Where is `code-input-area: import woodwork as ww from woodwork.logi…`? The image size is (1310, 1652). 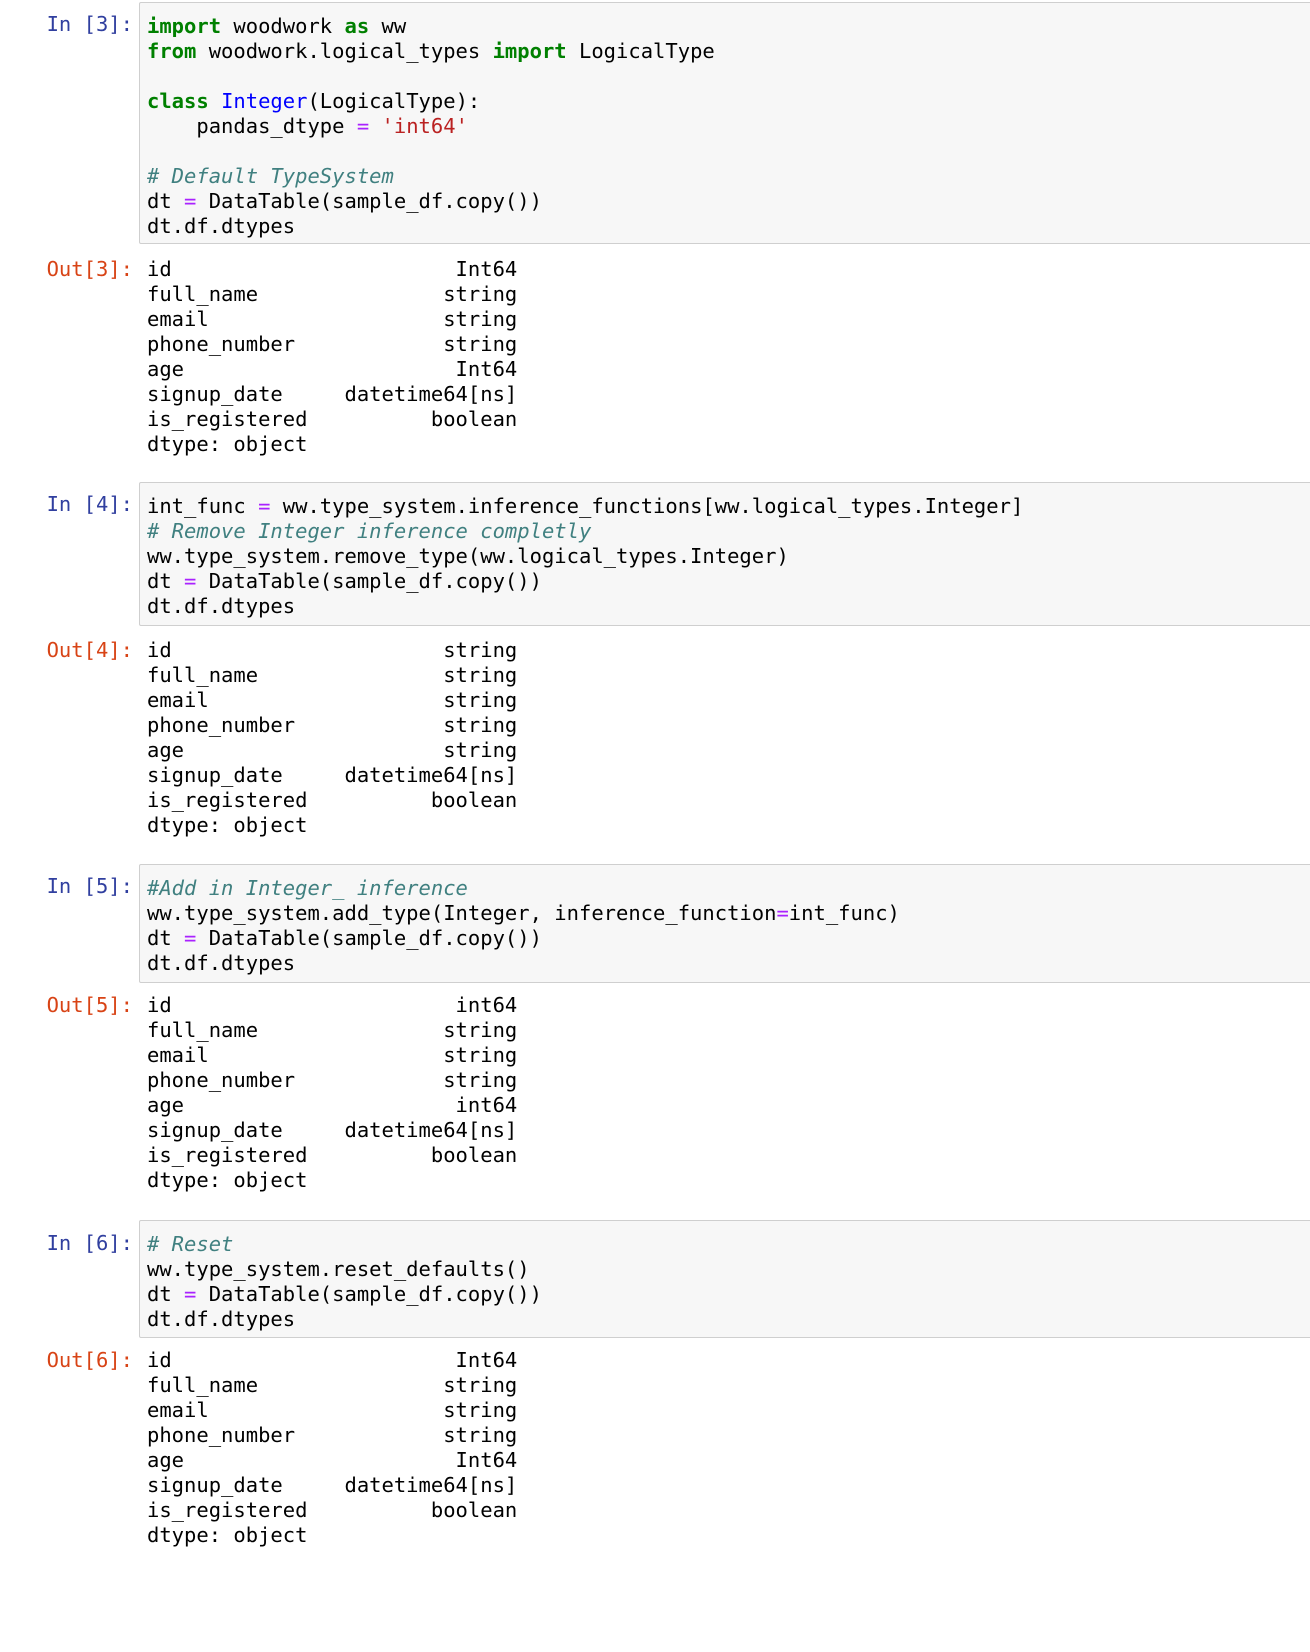 code-input-area: import woodwork as ww from woodwork.logi… is located at coordinates (724, 123).